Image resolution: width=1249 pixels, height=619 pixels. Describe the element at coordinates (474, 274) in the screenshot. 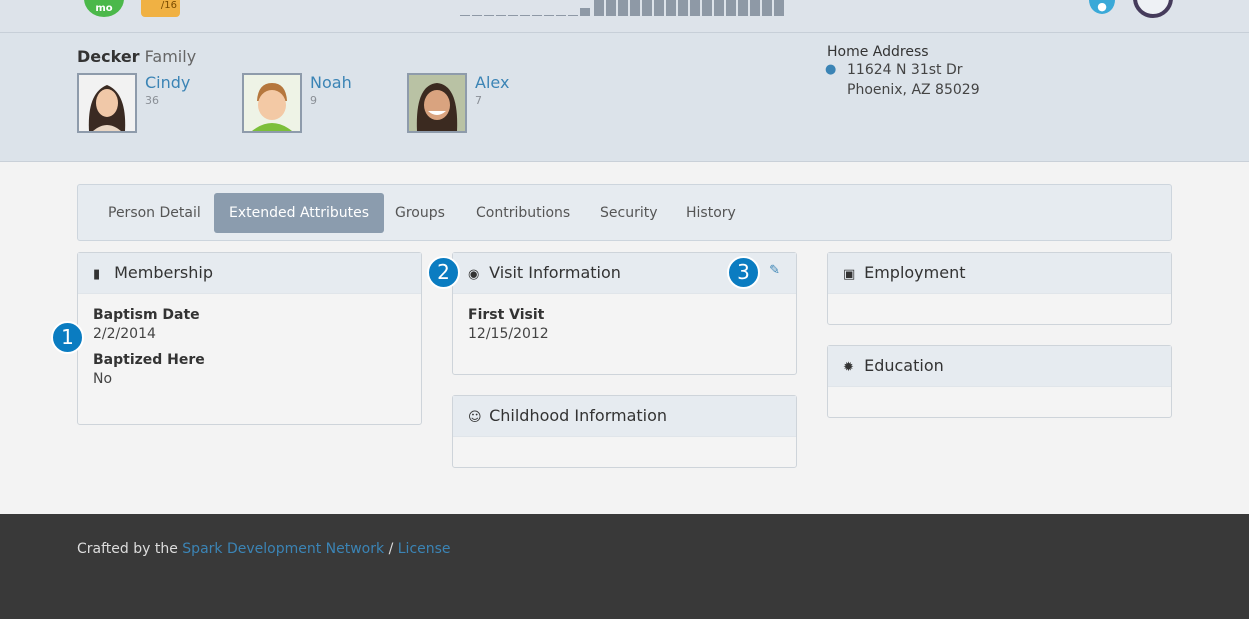

I see `compass-icon: ◉` at that location.